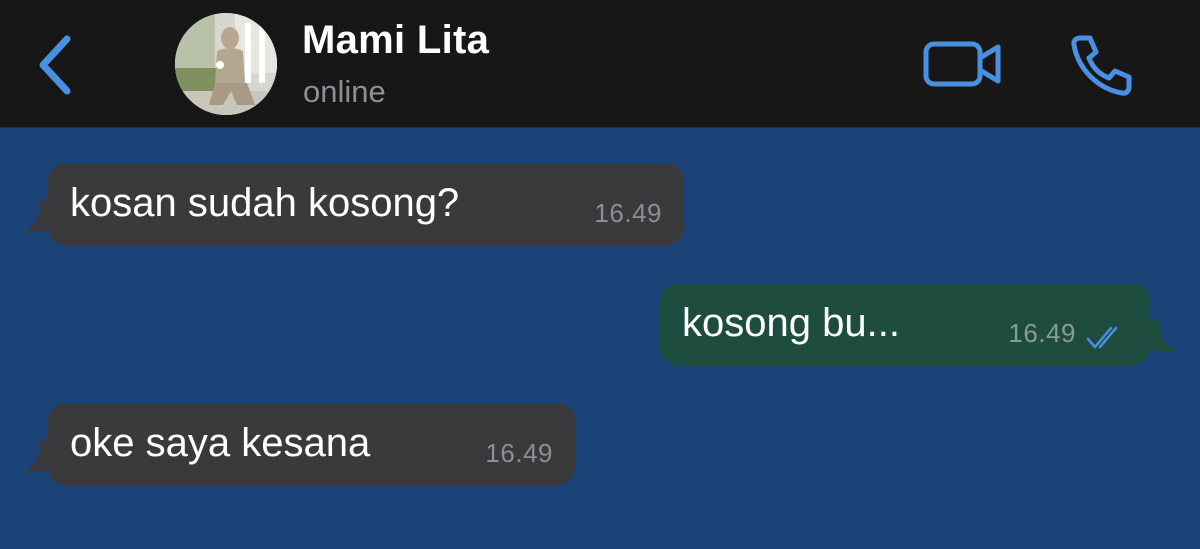 The width and height of the screenshot is (1200, 549). What do you see at coordinates (395, 40) in the screenshot?
I see `contact-name: Mami Lita` at bounding box center [395, 40].